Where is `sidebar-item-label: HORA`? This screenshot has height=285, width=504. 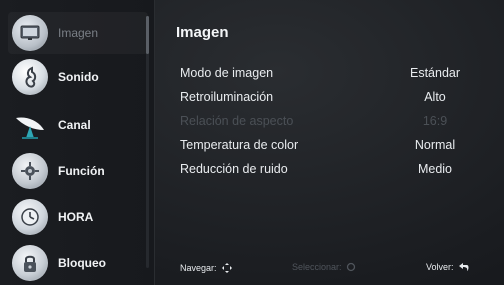 sidebar-item-label: HORA is located at coordinates (76, 217).